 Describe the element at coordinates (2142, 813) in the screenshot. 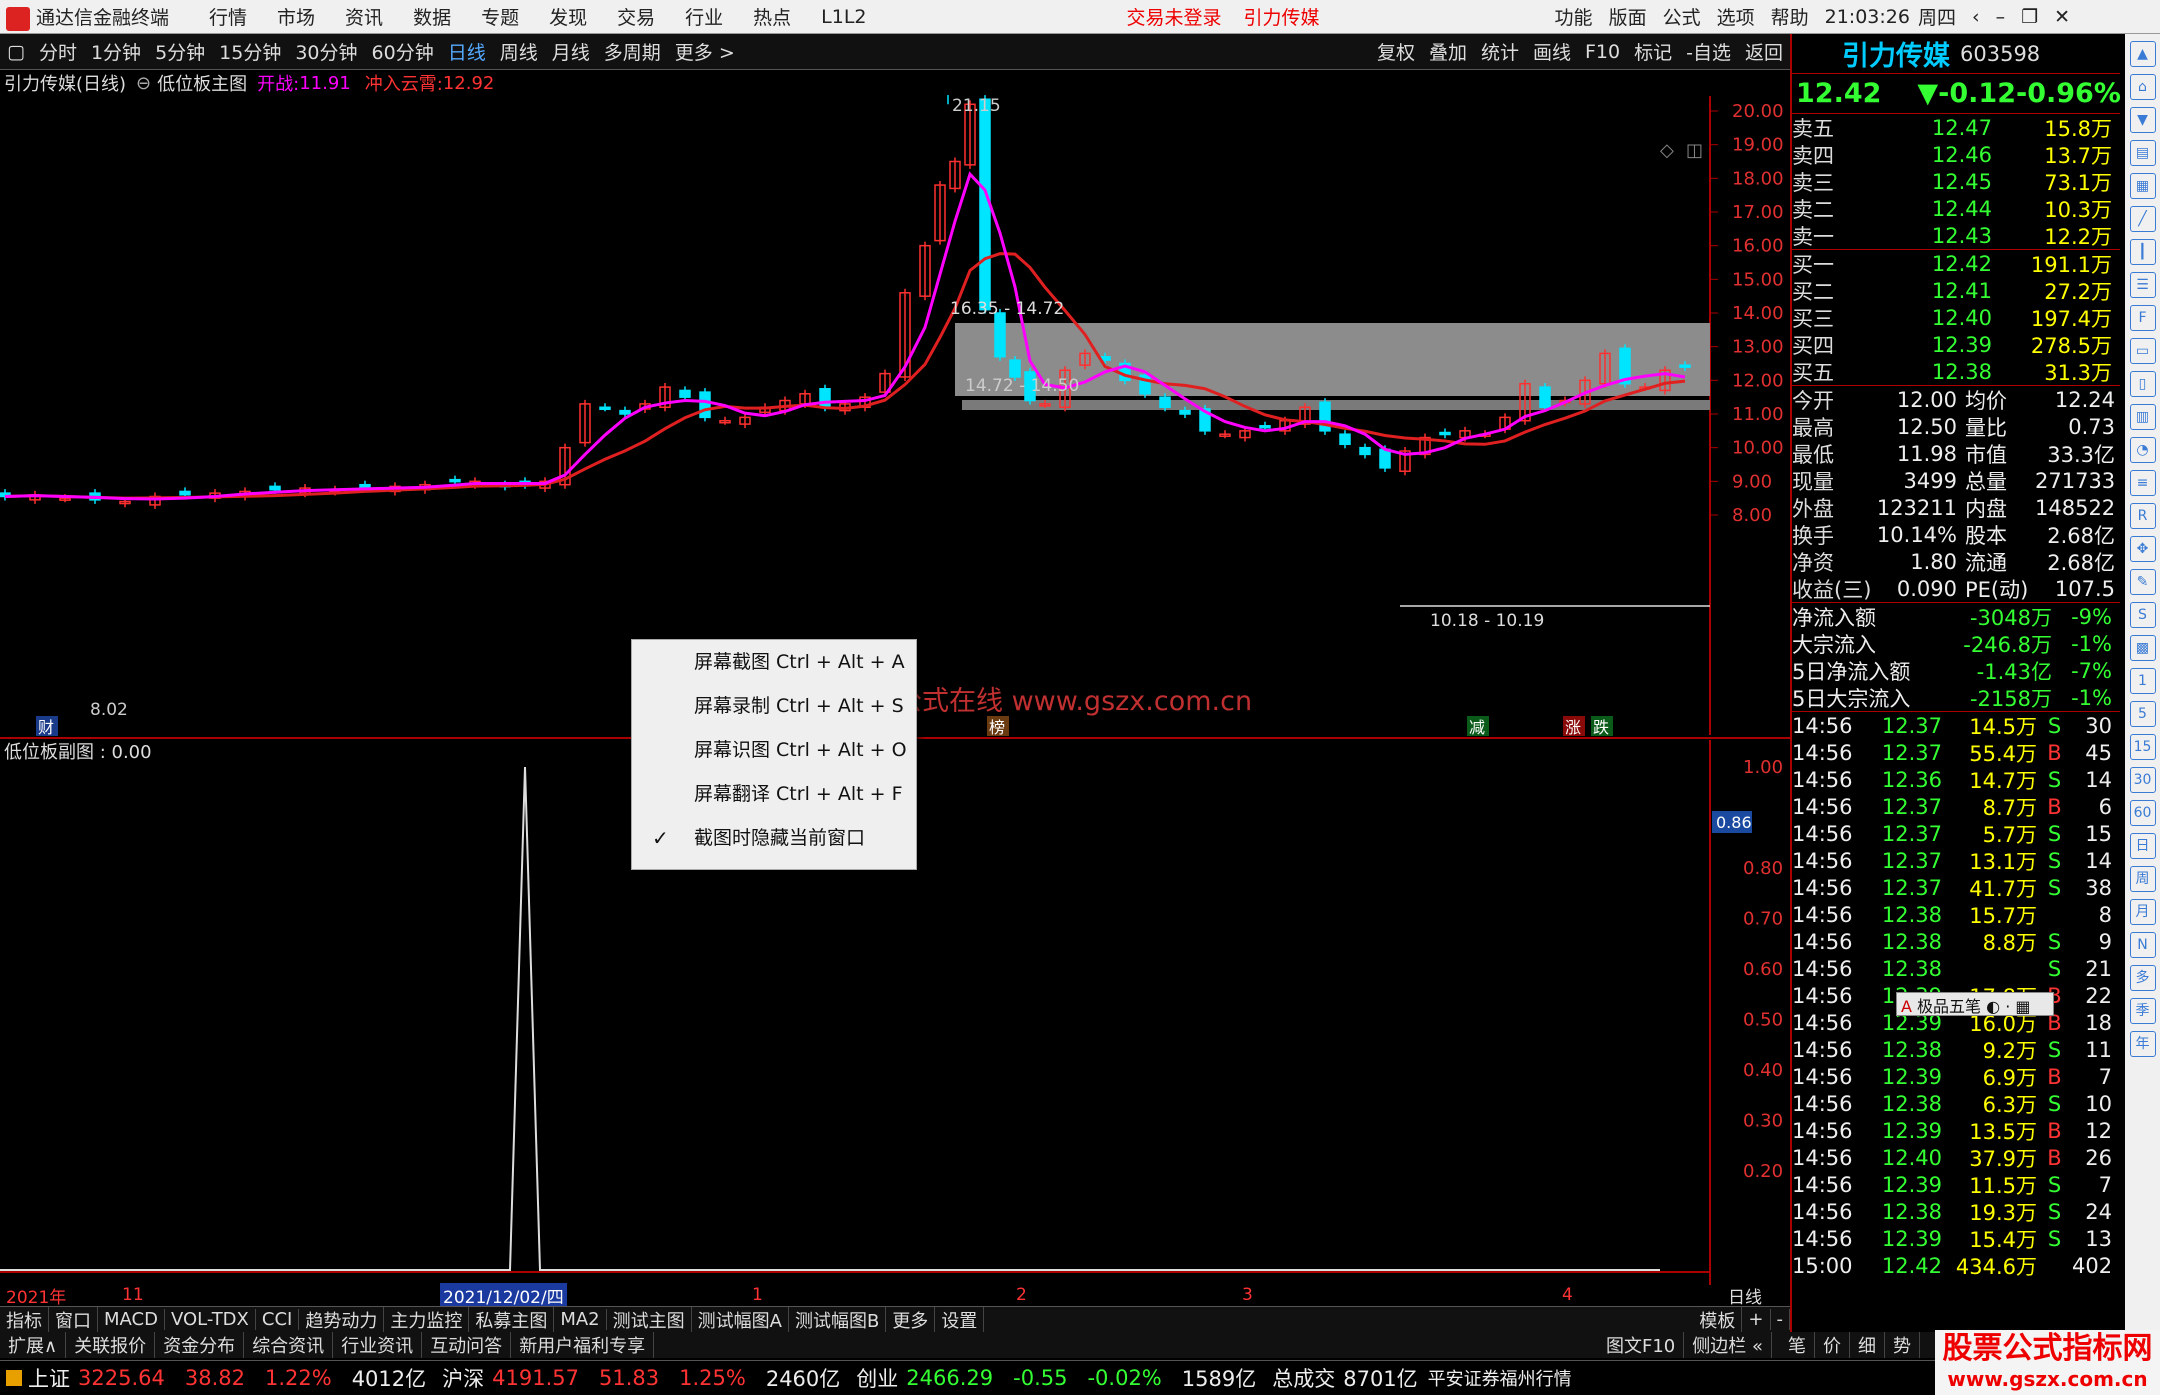

I see `period-60: 60` at that location.